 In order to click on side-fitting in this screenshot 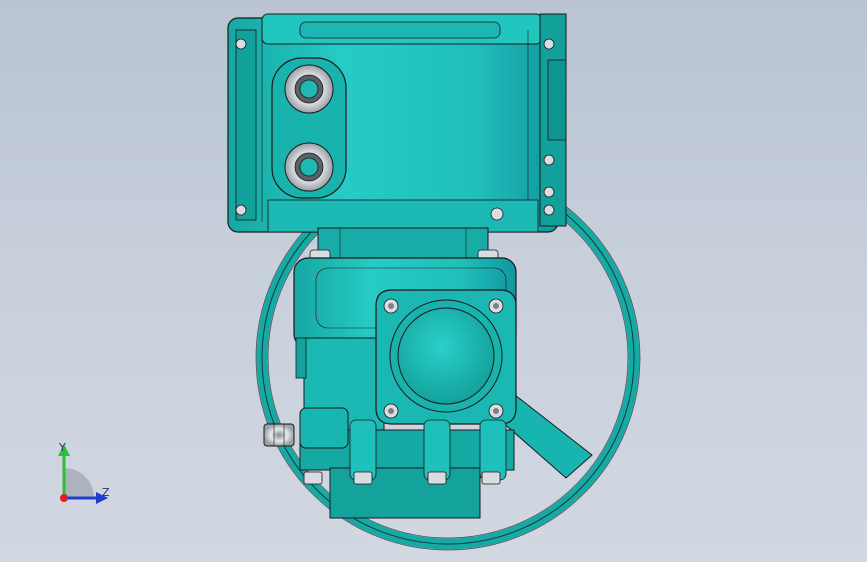, I will do `click(279, 435)`.